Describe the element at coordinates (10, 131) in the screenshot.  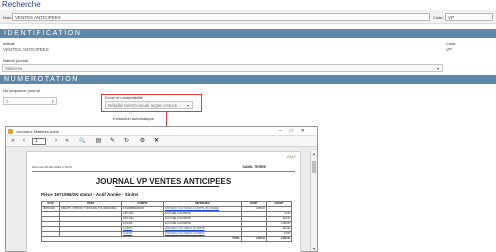
I see `app-icon` at that location.